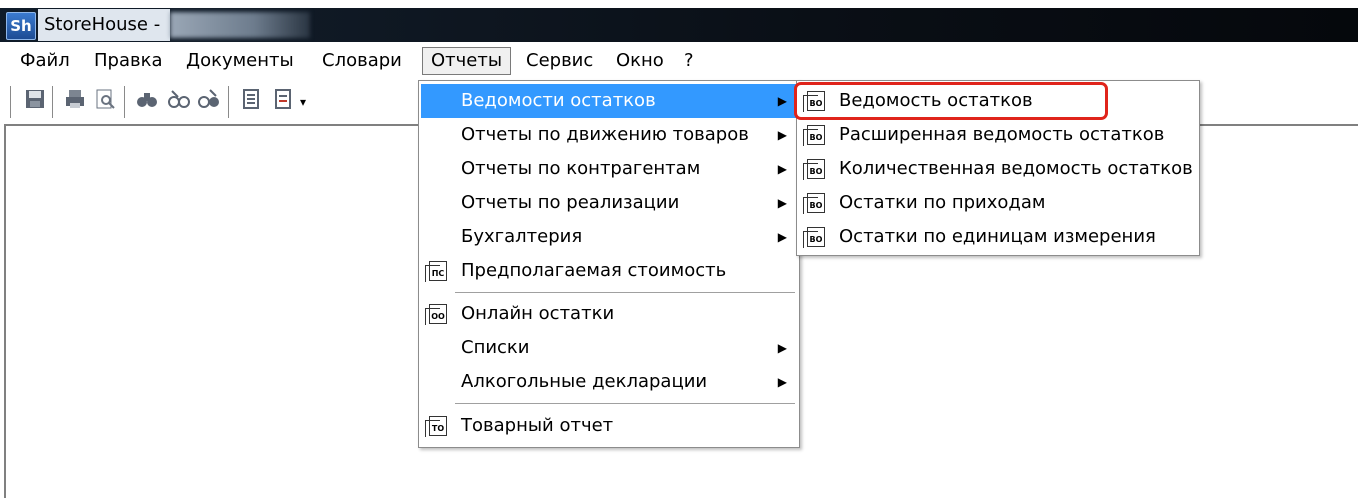  Describe the element at coordinates (240, 61) in the screenshot. I see `menu-documents: Документы` at that location.